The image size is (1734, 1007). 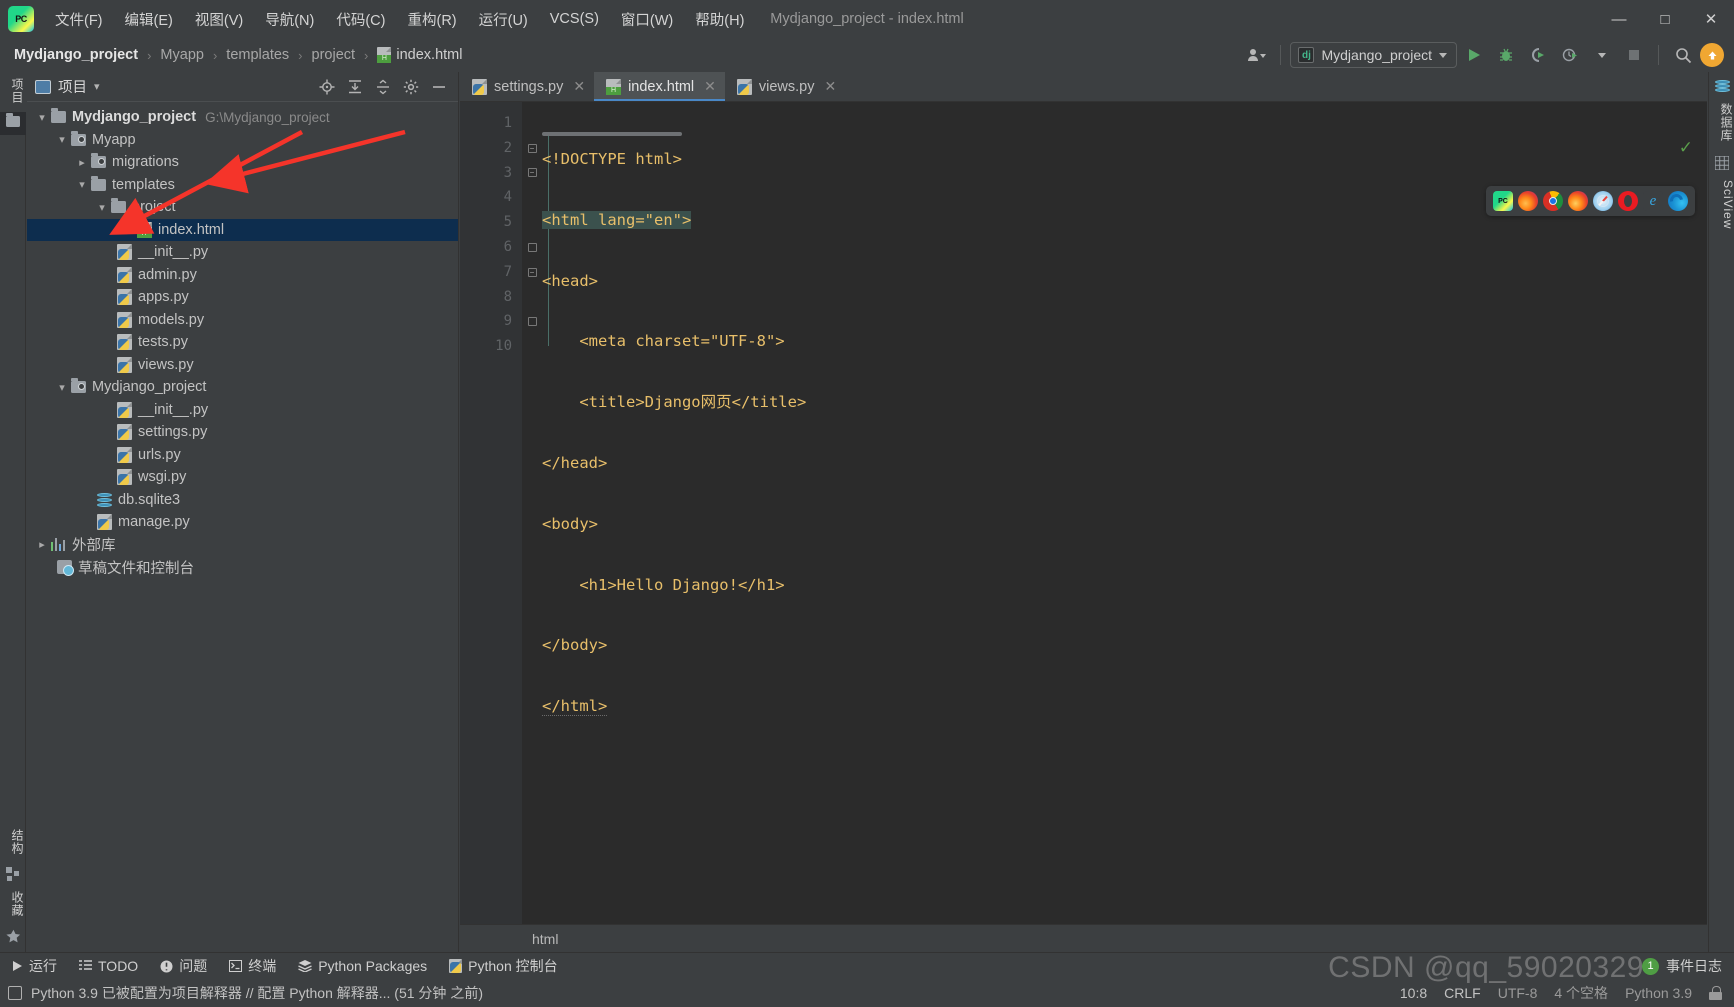 I want to click on star-icon, so click(x=13, y=936).